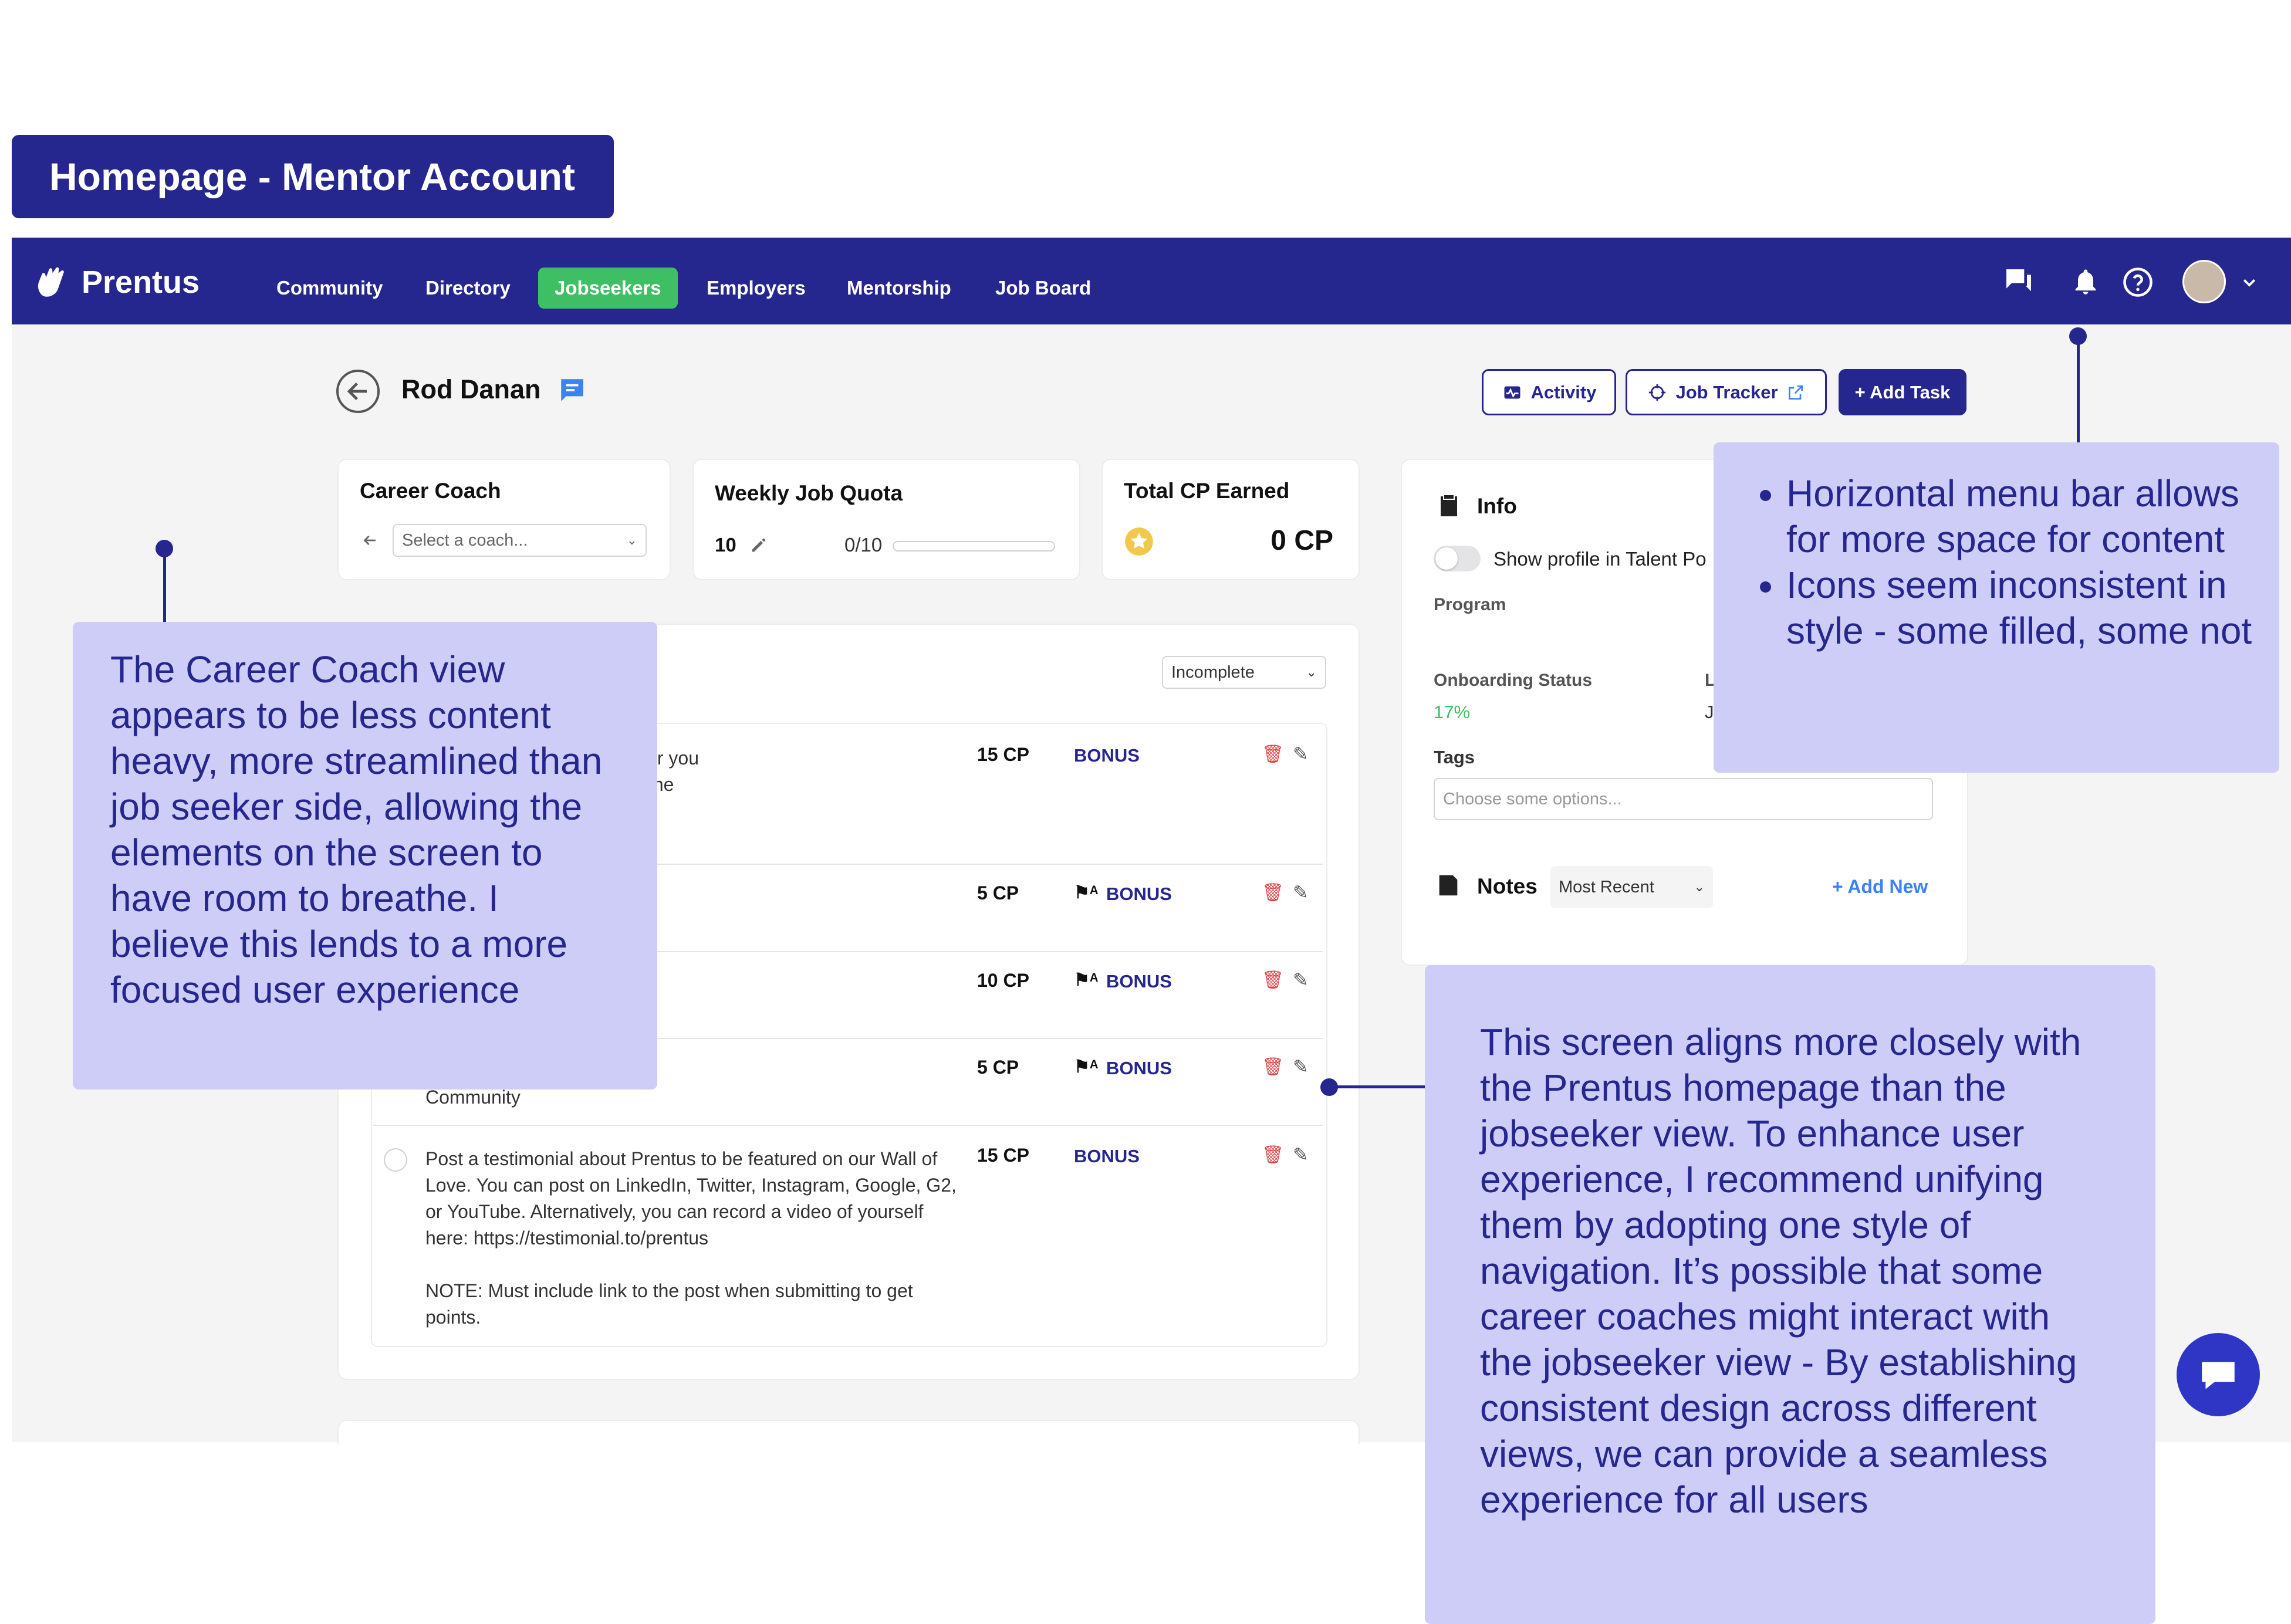 Image resolution: width=2291 pixels, height=1624 pixels. What do you see at coordinates (1301, 540) in the screenshot?
I see `cp-value: 0 CP` at bounding box center [1301, 540].